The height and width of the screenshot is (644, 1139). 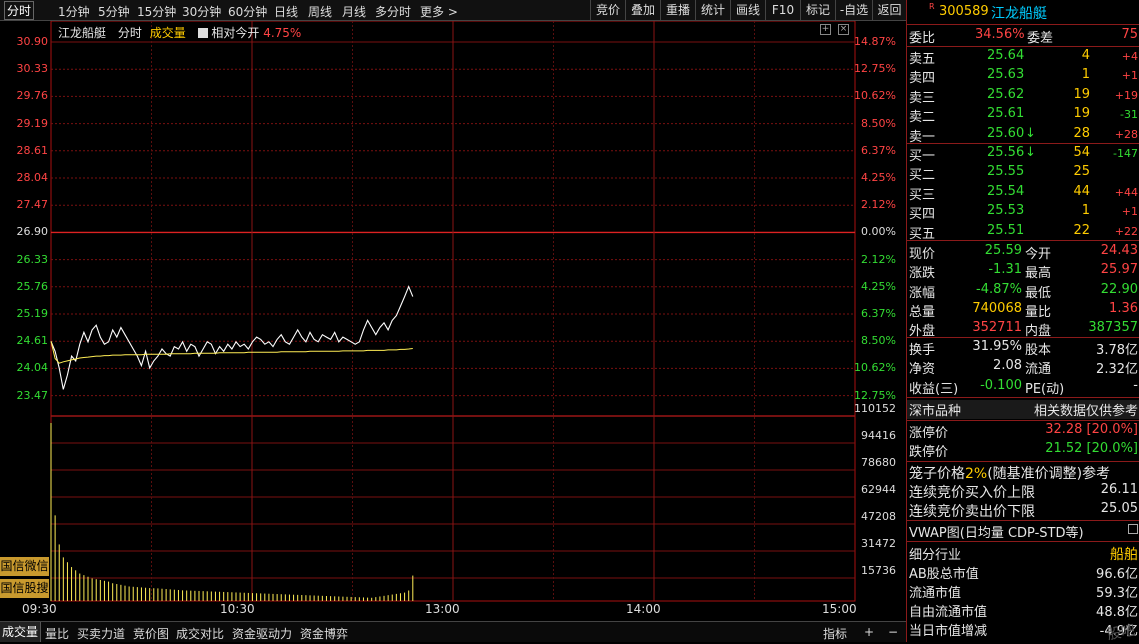 What do you see at coordinates (1003, 250) in the screenshot?
I see `stat-value: 25.59` at bounding box center [1003, 250].